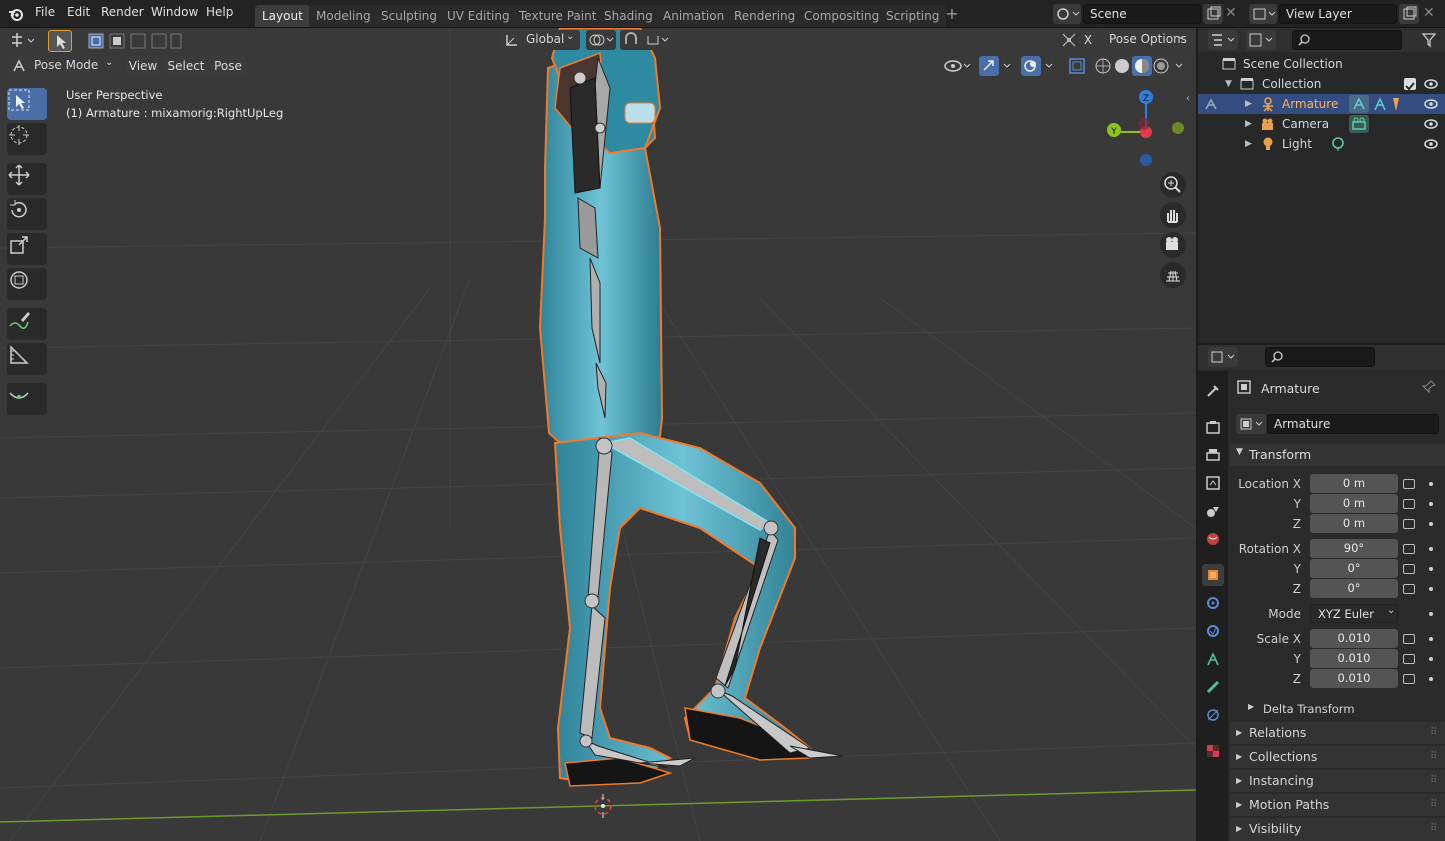 Image resolution: width=1445 pixels, height=841 pixels. I want to click on select-box-tool-icon, so click(60, 41).